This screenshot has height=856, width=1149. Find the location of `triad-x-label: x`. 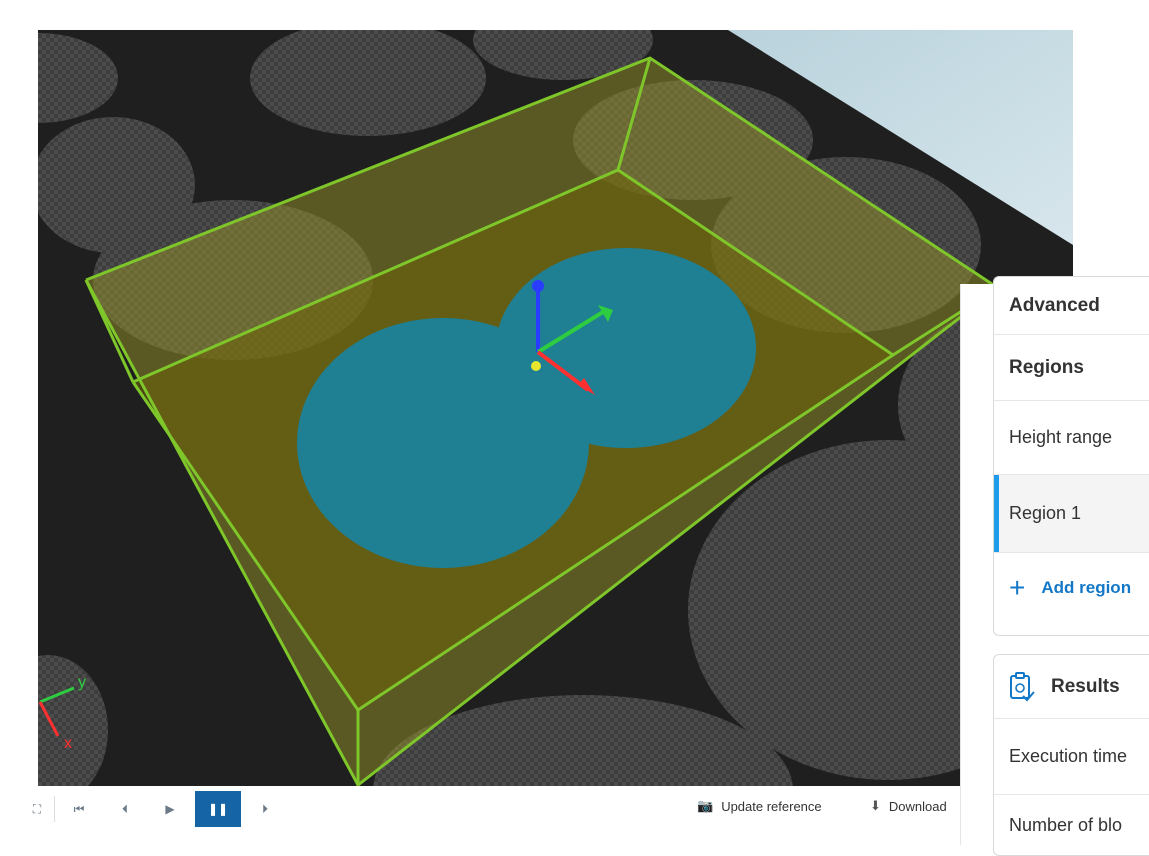

triad-x-label: x is located at coordinates (68, 743).